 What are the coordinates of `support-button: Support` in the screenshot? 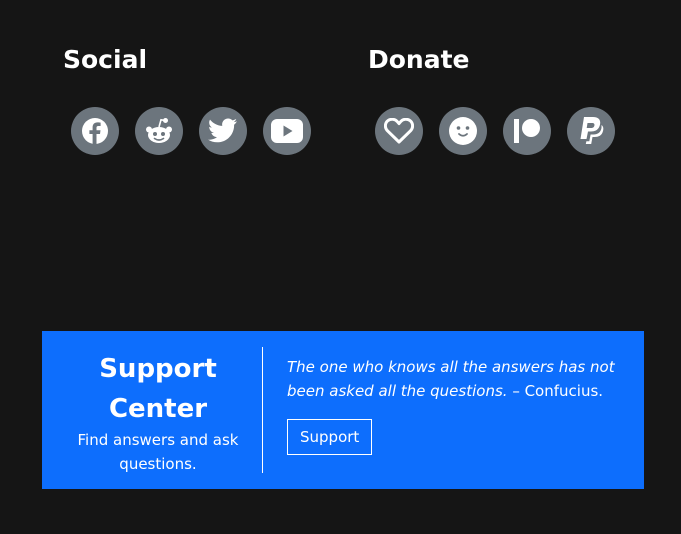 It's located at (330, 437).